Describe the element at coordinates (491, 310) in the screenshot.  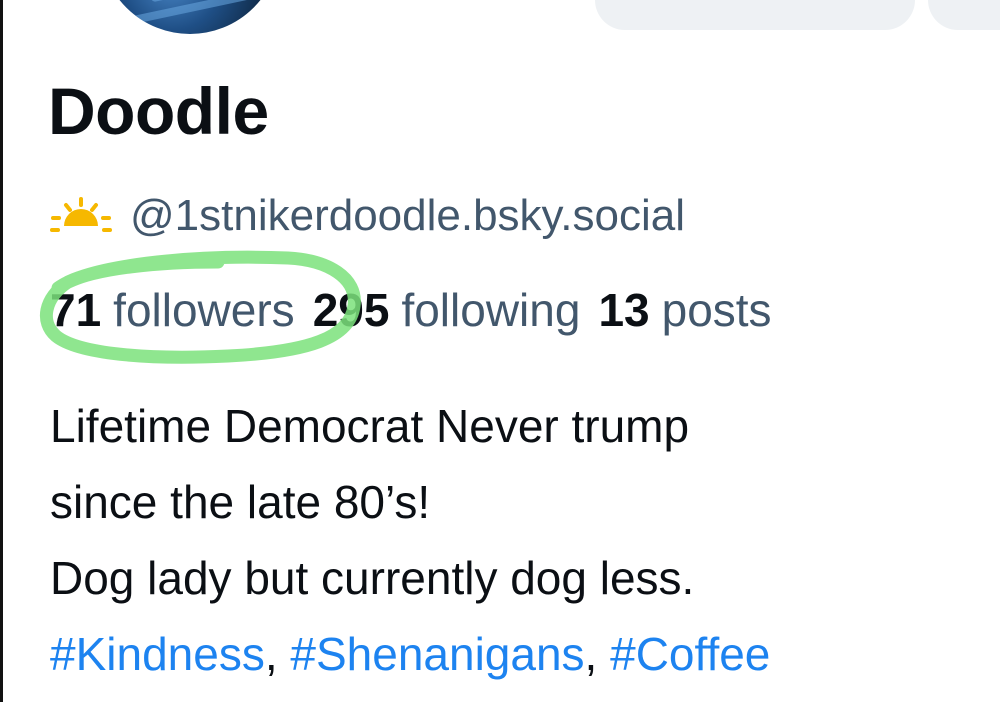
I see `following-label: following` at that location.